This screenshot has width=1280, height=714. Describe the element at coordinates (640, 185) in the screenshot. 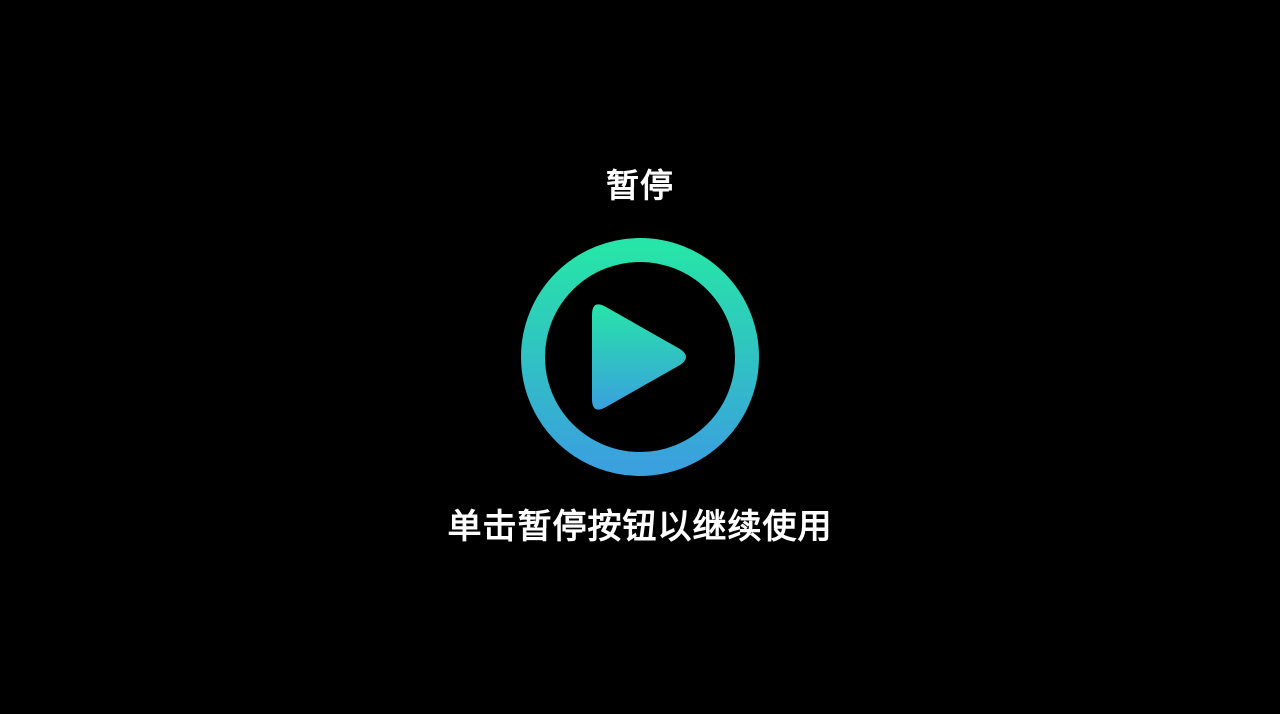

I see `pause-title: 暂停` at that location.